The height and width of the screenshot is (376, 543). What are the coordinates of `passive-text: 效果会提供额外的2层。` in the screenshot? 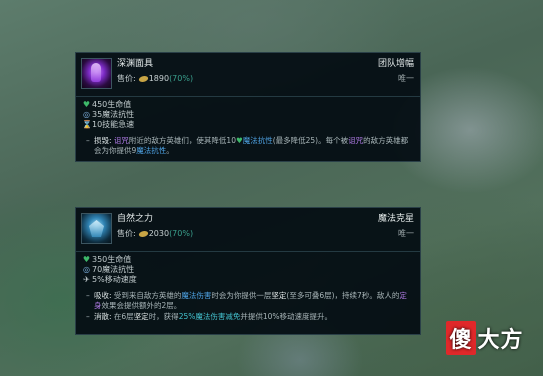 It's located at (141, 305).